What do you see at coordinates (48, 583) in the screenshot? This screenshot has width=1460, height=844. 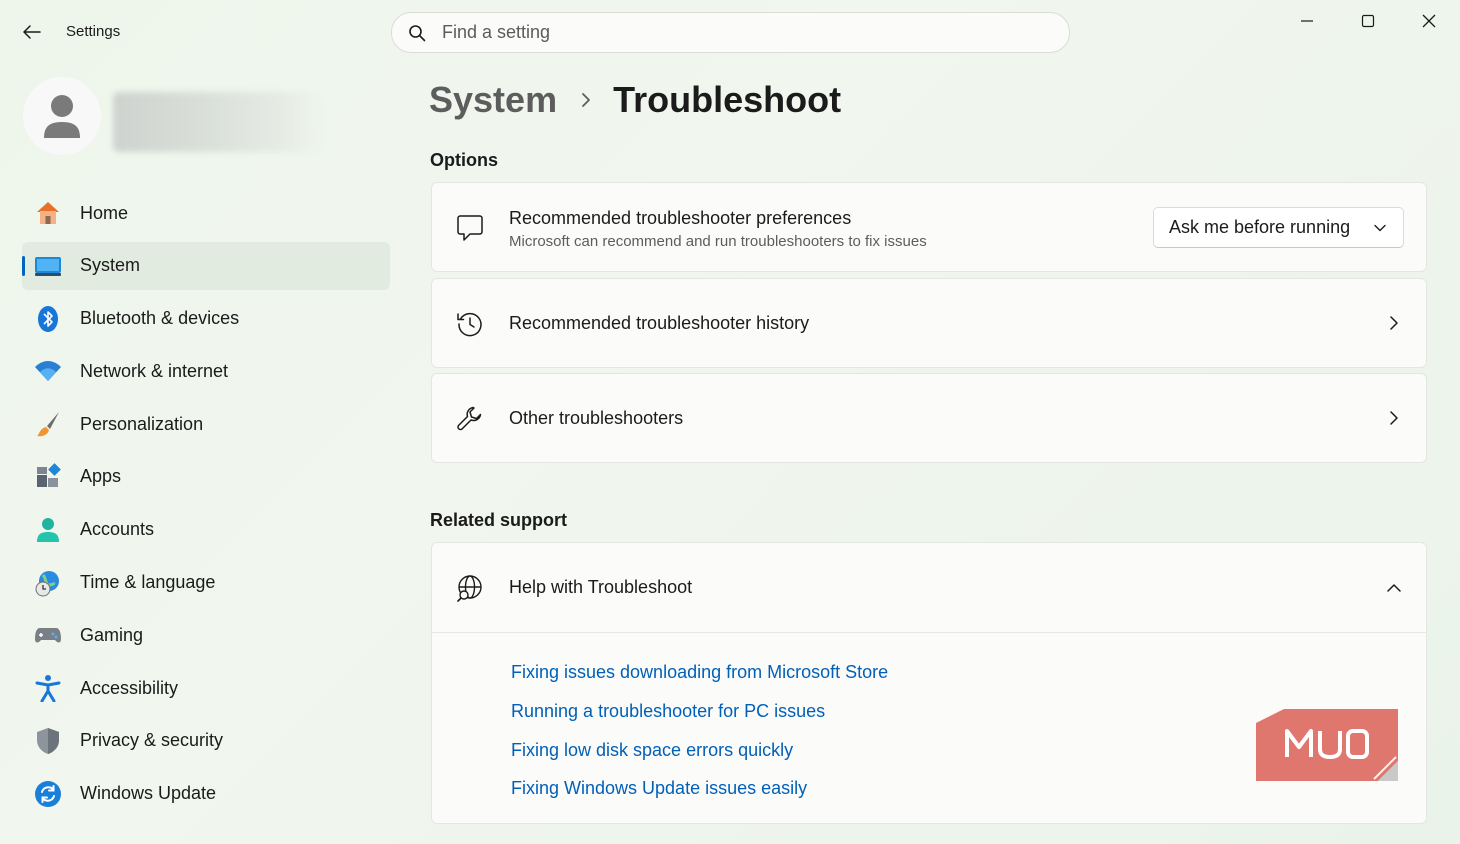 I see `globe-clock-icon` at bounding box center [48, 583].